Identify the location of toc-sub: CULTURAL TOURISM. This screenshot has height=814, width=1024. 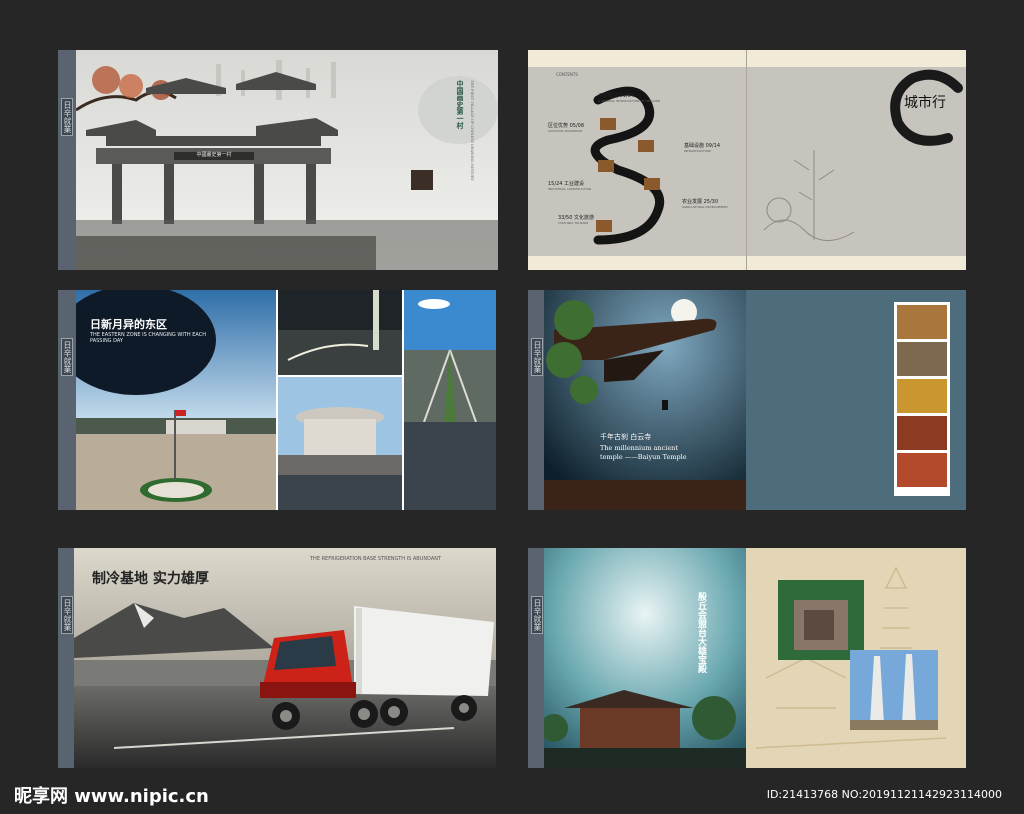
(573, 223).